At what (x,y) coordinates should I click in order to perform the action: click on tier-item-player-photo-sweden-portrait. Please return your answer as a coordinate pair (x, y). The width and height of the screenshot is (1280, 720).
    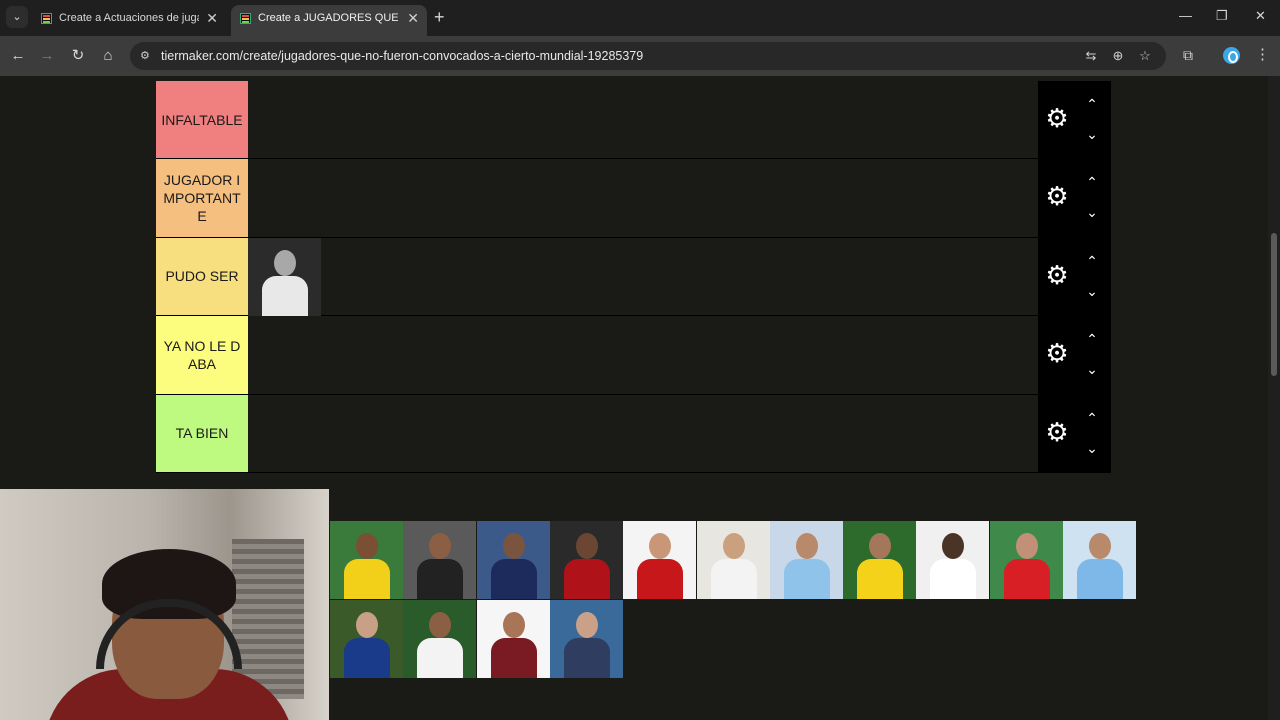
    Looking at the image, I should click on (586, 639).